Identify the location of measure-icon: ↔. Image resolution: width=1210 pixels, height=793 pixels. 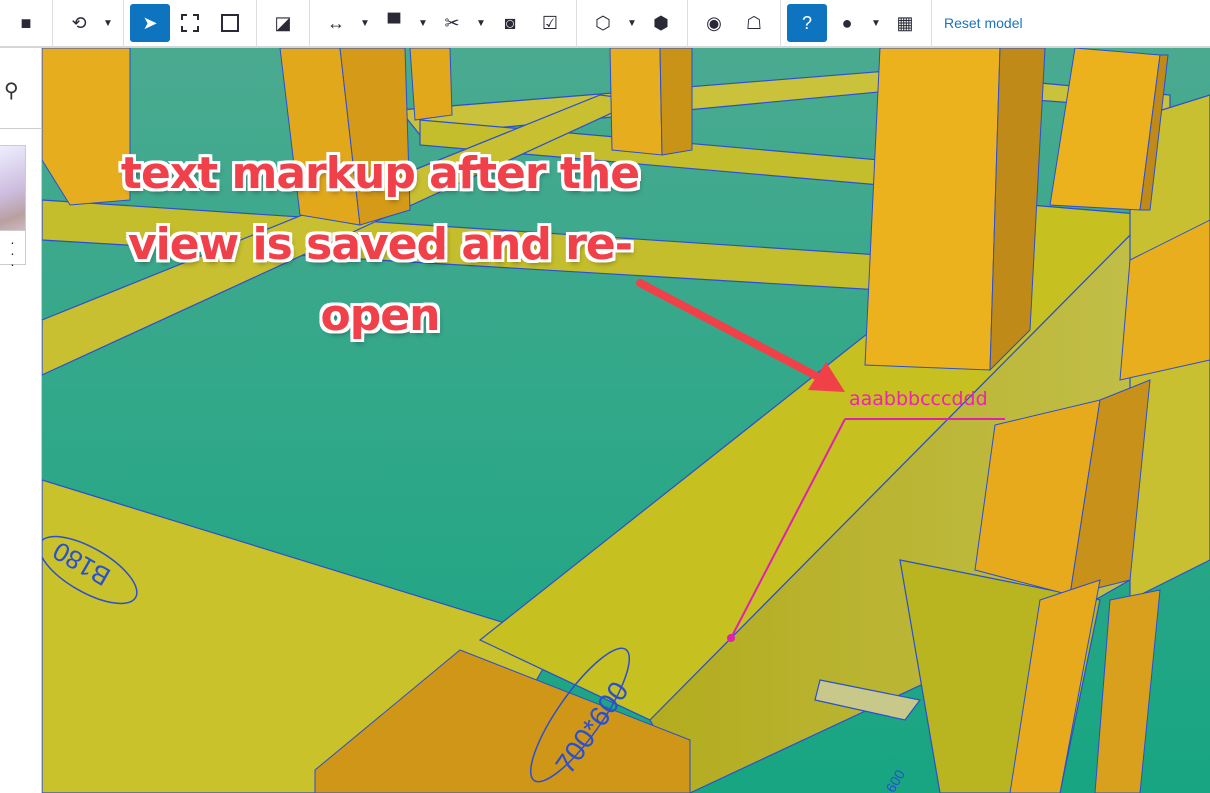
(336, 23).